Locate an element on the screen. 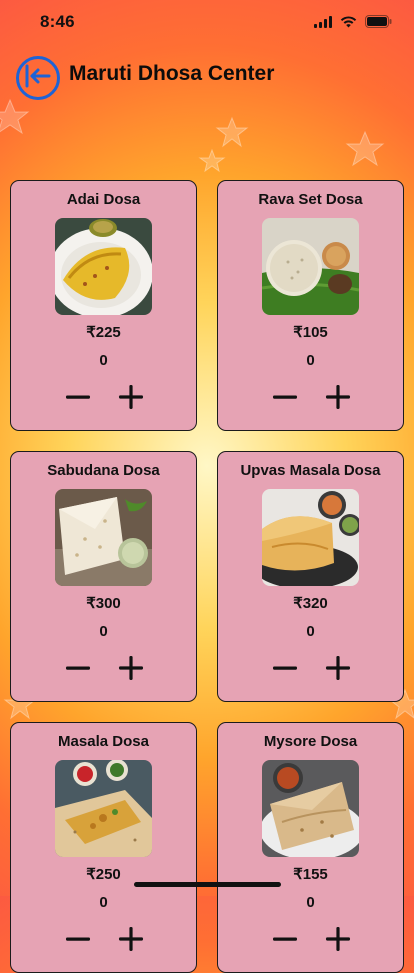 This screenshot has height=973, width=414. item-name: Mysore Dosa is located at coordinates (310, 741).